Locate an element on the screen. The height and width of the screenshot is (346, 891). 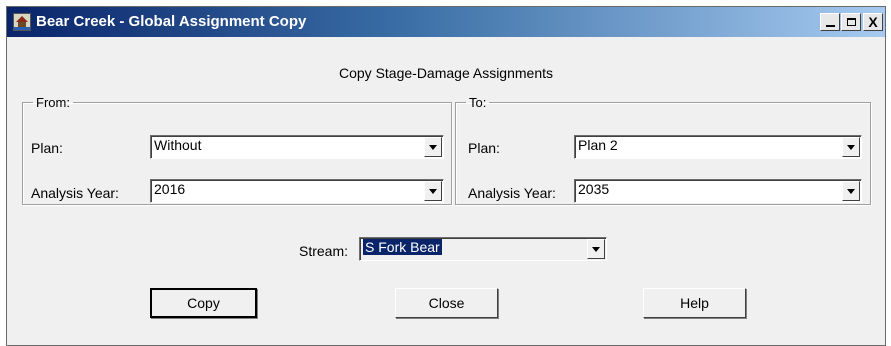
close-window-button: X is located at coordinates (873, 22).